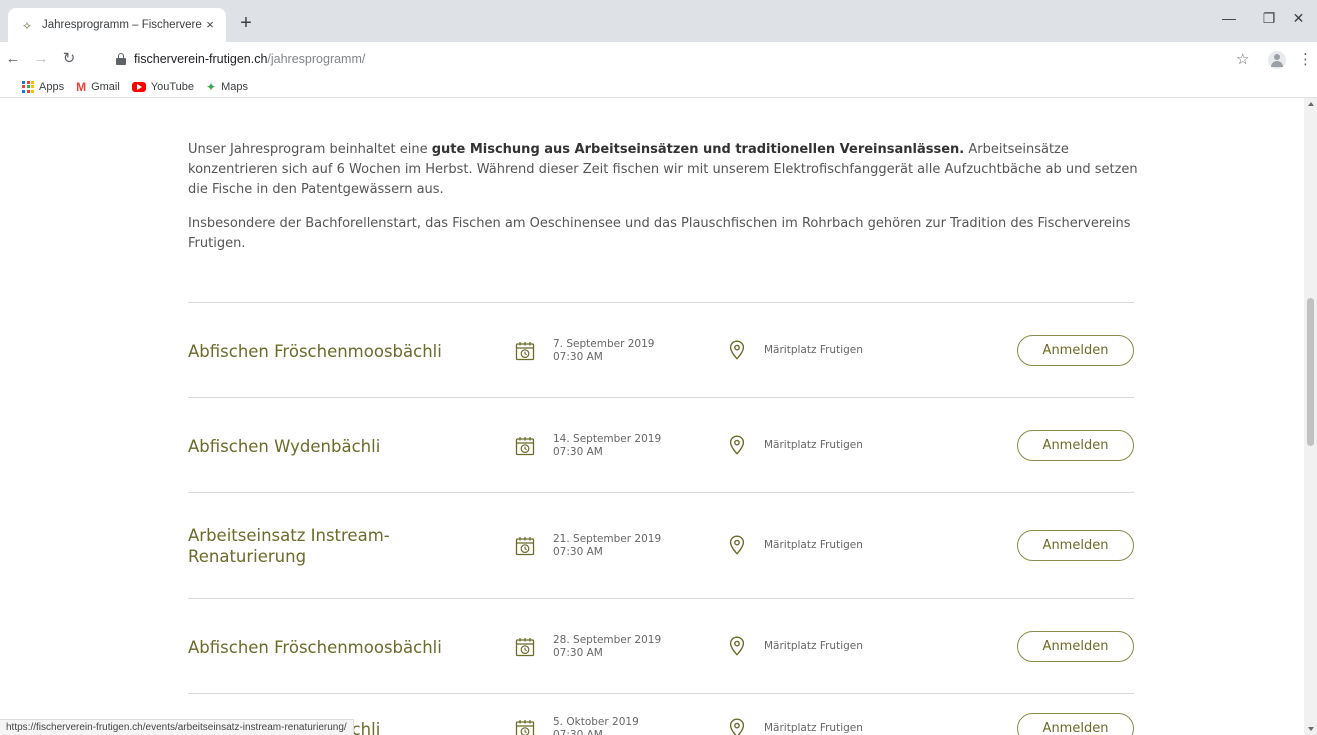 The width and height of the screenshot is (1317, 735). I want to click on event-datetime: 5. Oktober 2019 07:30 AM, so click(596, 725).